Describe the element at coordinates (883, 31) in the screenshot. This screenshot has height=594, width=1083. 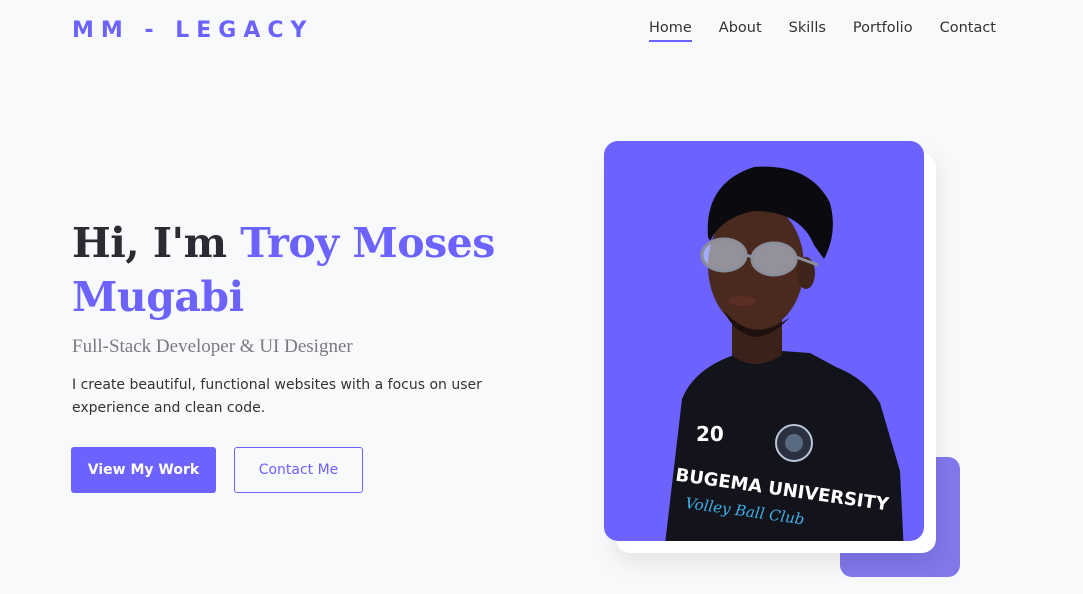
I see `nav-portfolio: Portfolio` at that location.